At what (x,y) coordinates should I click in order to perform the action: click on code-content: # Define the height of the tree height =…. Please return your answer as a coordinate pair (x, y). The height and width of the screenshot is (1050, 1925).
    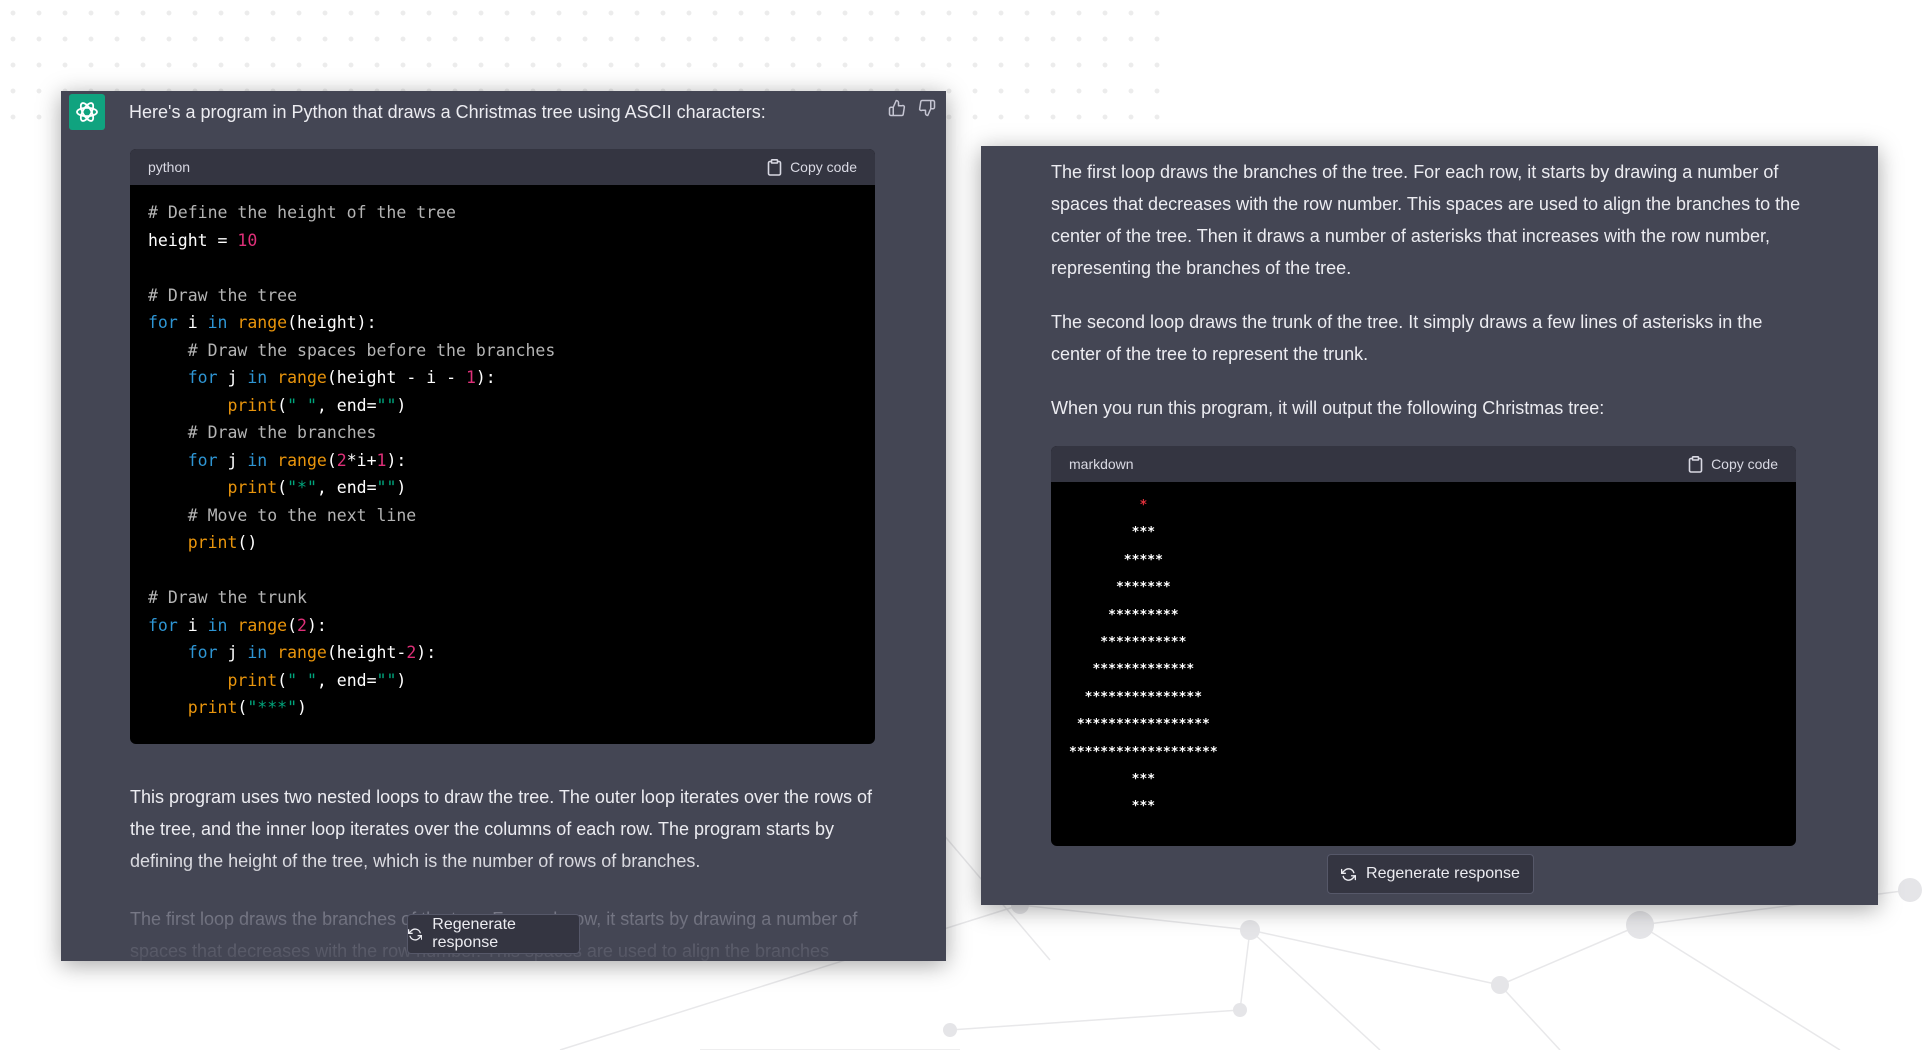
    Looking at the image, I should click on (352, 460).